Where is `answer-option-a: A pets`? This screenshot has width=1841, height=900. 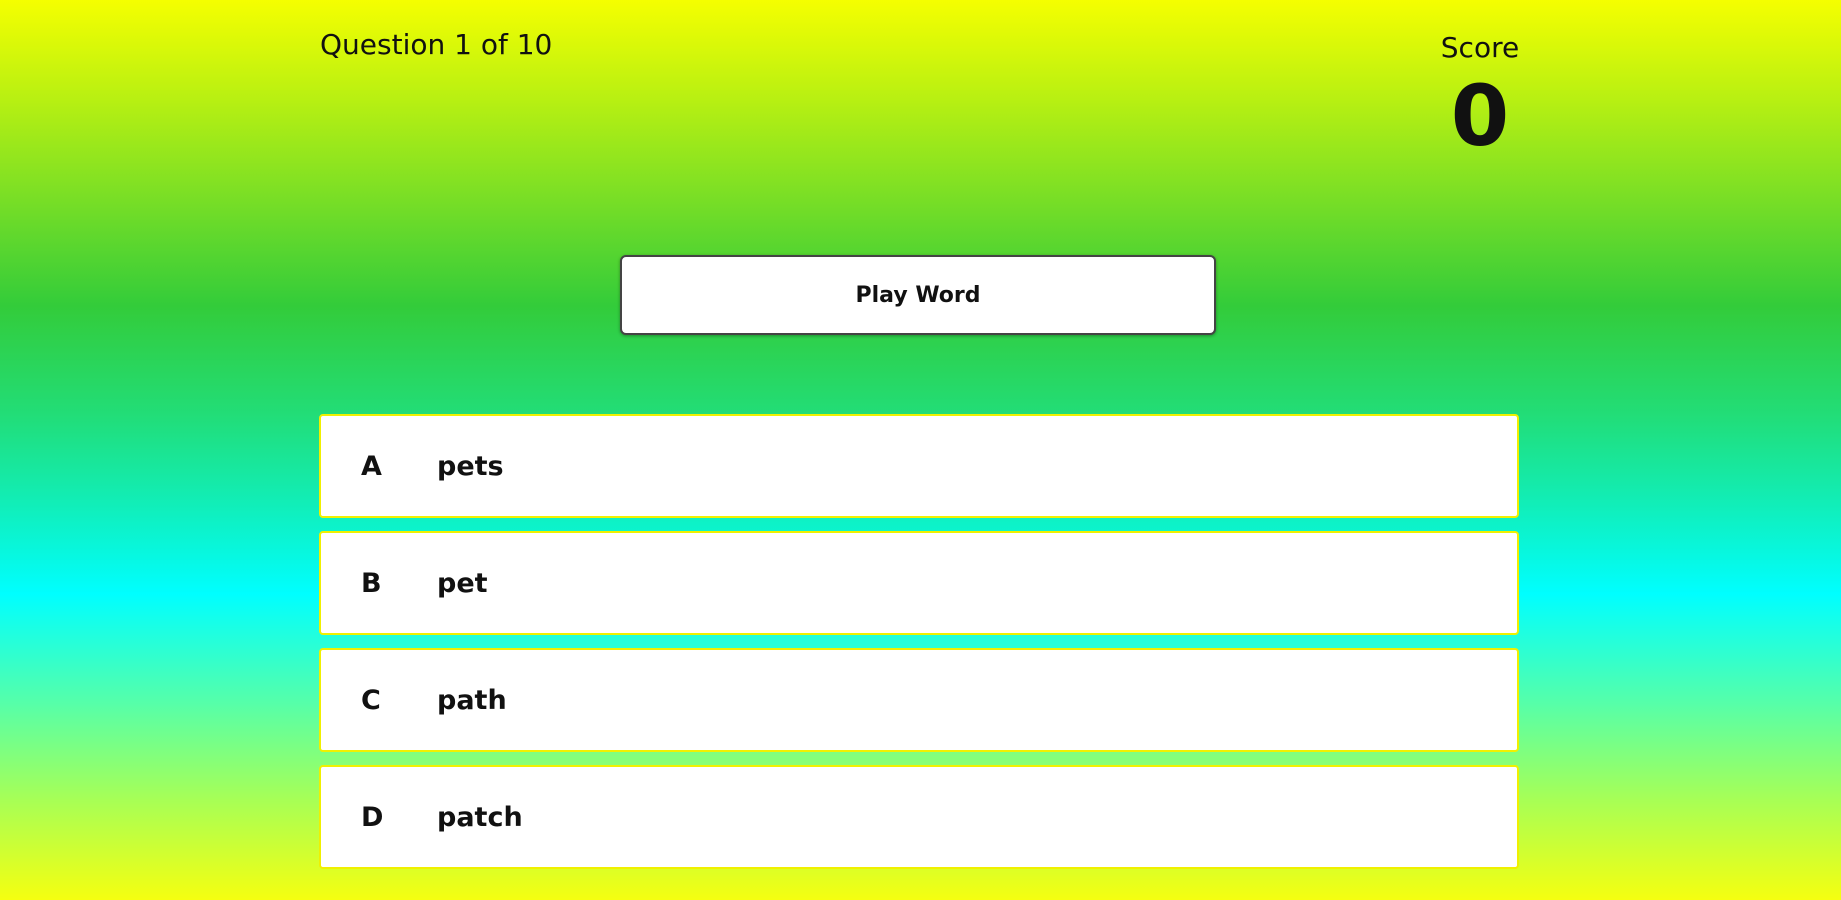 answer-option-a: A pets is located at coordinates (919, 466).